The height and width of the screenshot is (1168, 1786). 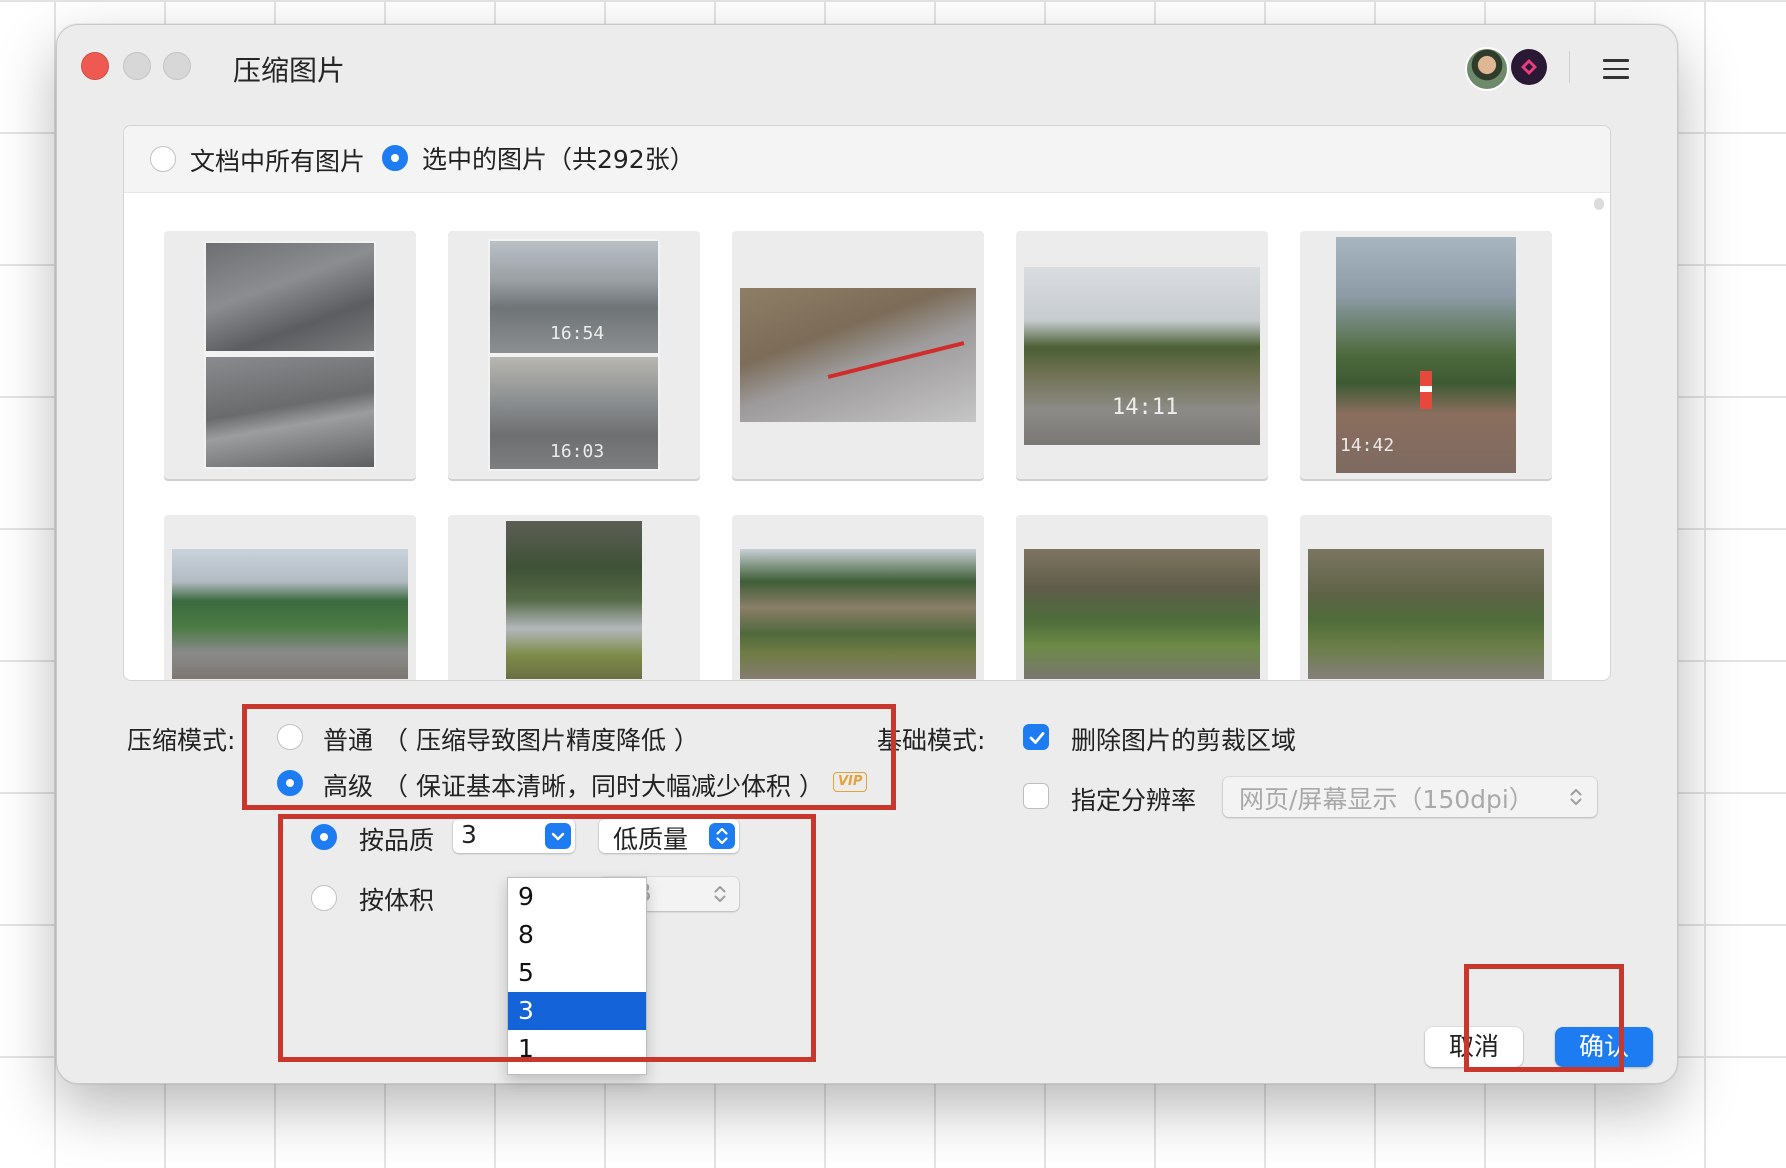 I want to click on close-window-button, so click(x=95, y=66).